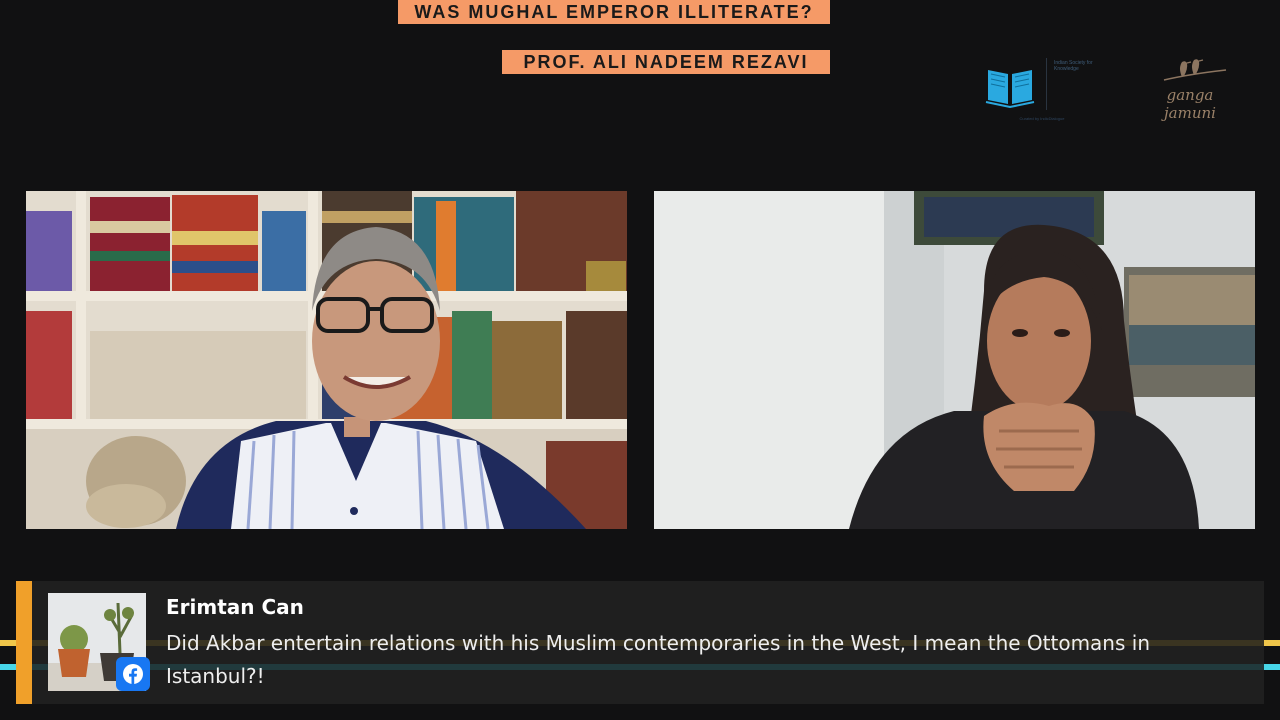  Describe the element at coordinates (1073, 66) in the screenshot. I see `library-logo-text: Indian Society for Knowledge` at that location.